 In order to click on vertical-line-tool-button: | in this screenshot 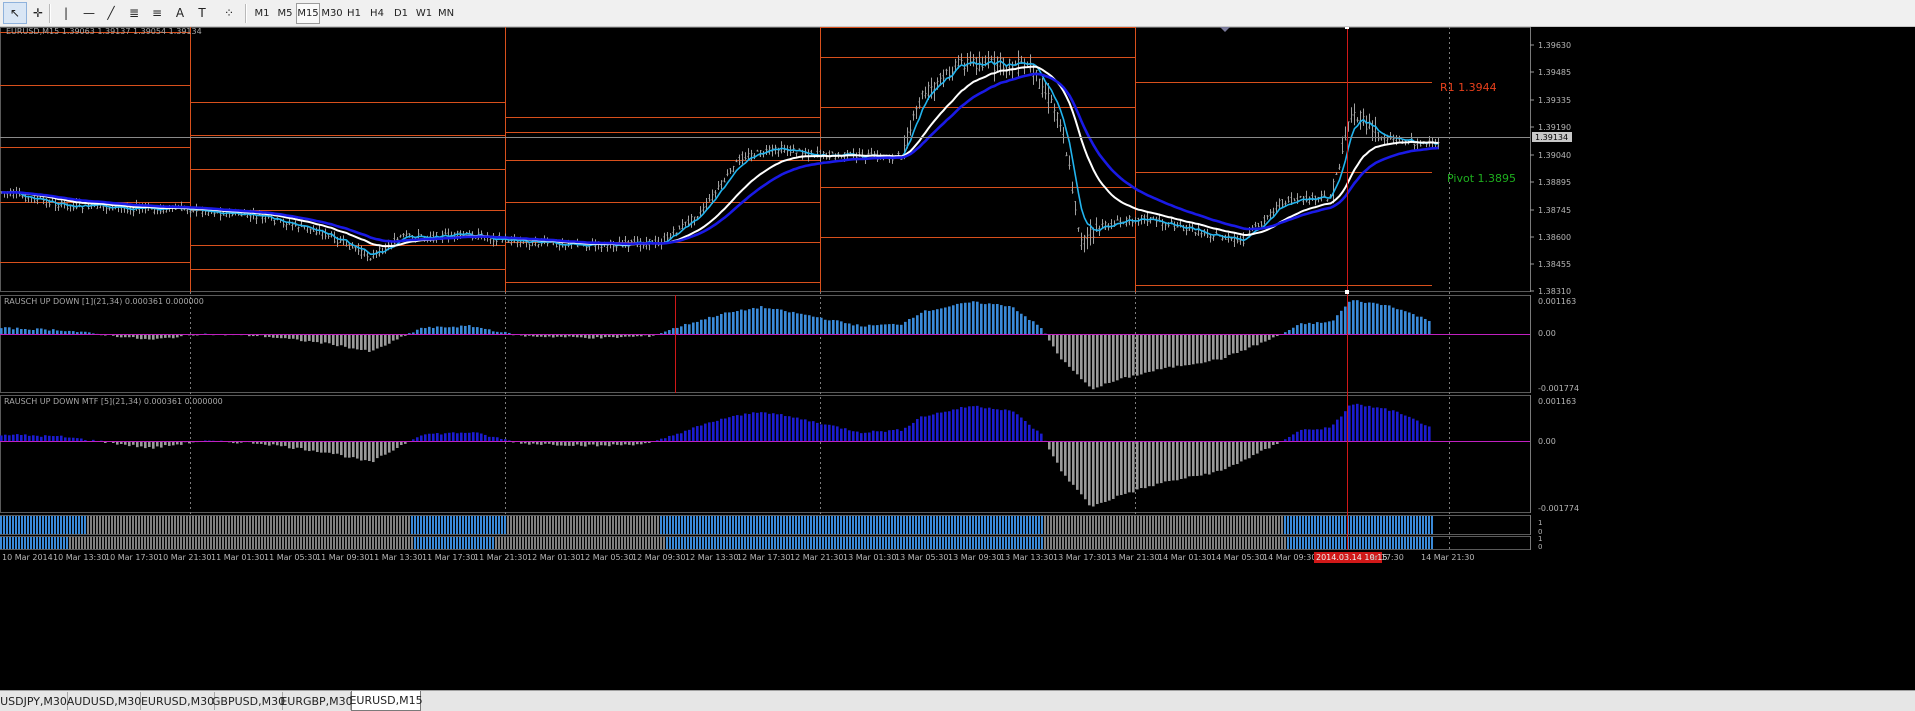, I will do `click(66, 13)`.